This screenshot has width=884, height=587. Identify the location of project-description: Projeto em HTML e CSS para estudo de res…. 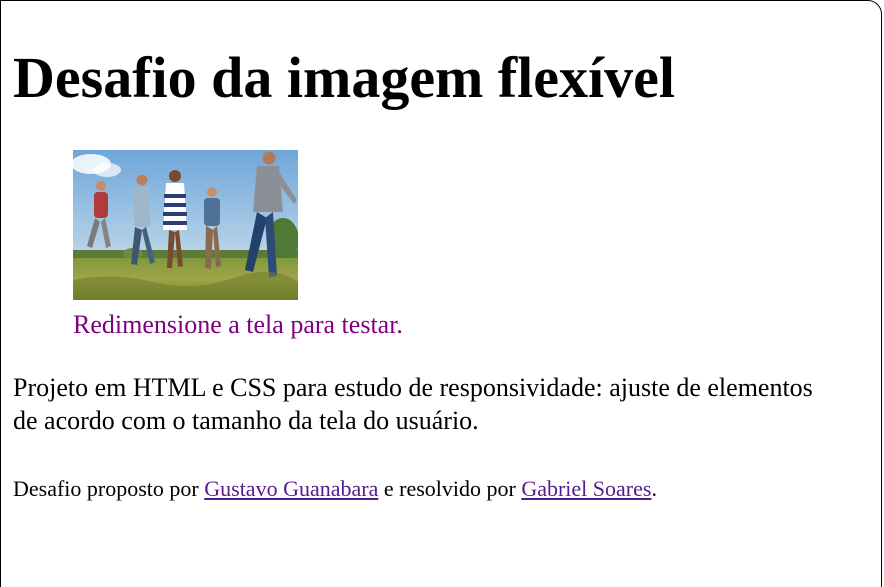
(413, 404).